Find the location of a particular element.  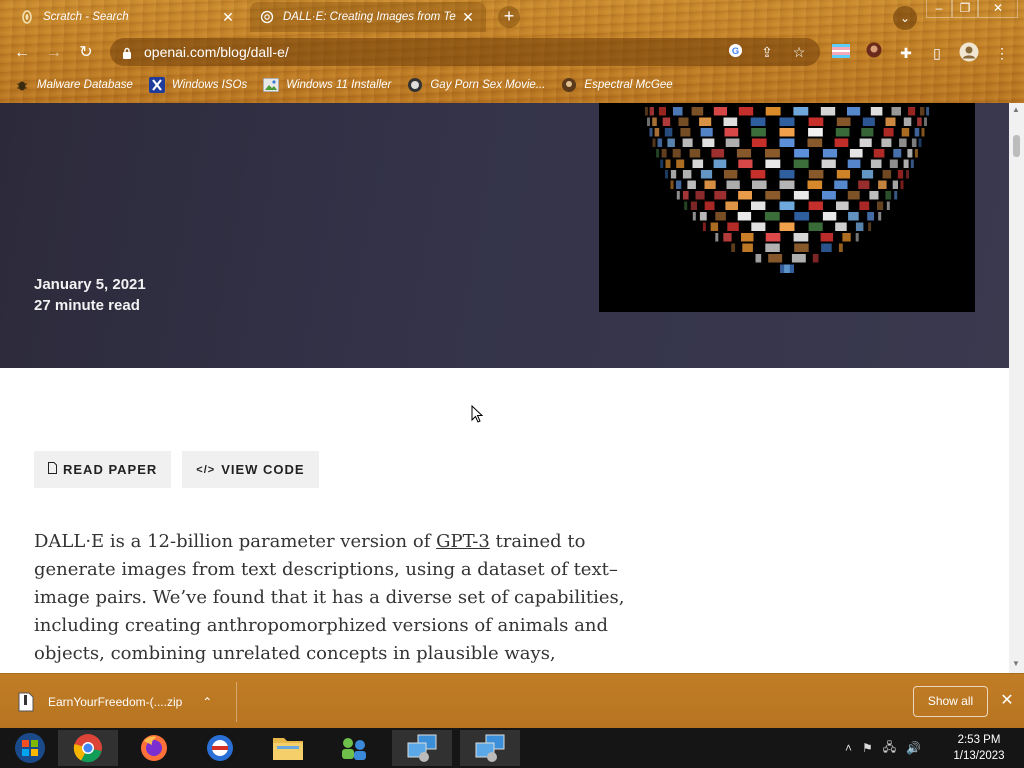

back-button: ← is located at coordinates (22, 53).